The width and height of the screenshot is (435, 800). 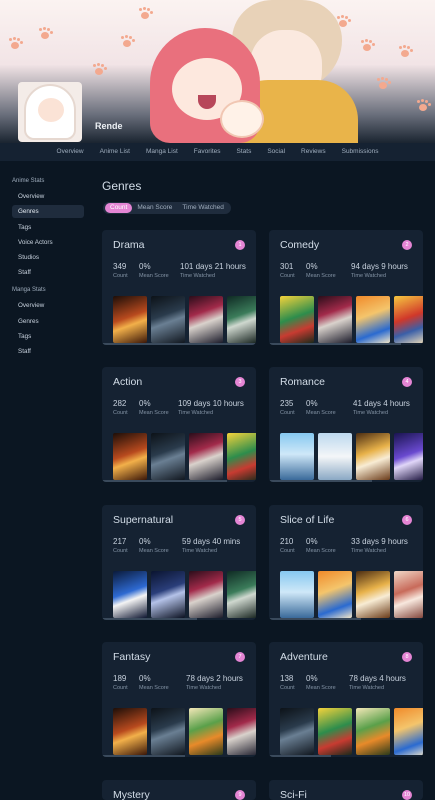 What do you see at coordinates (48, 227) in the screenshot?
I see `sidebar-item-anime-tags: Tags` at bounding box center [48, 227].